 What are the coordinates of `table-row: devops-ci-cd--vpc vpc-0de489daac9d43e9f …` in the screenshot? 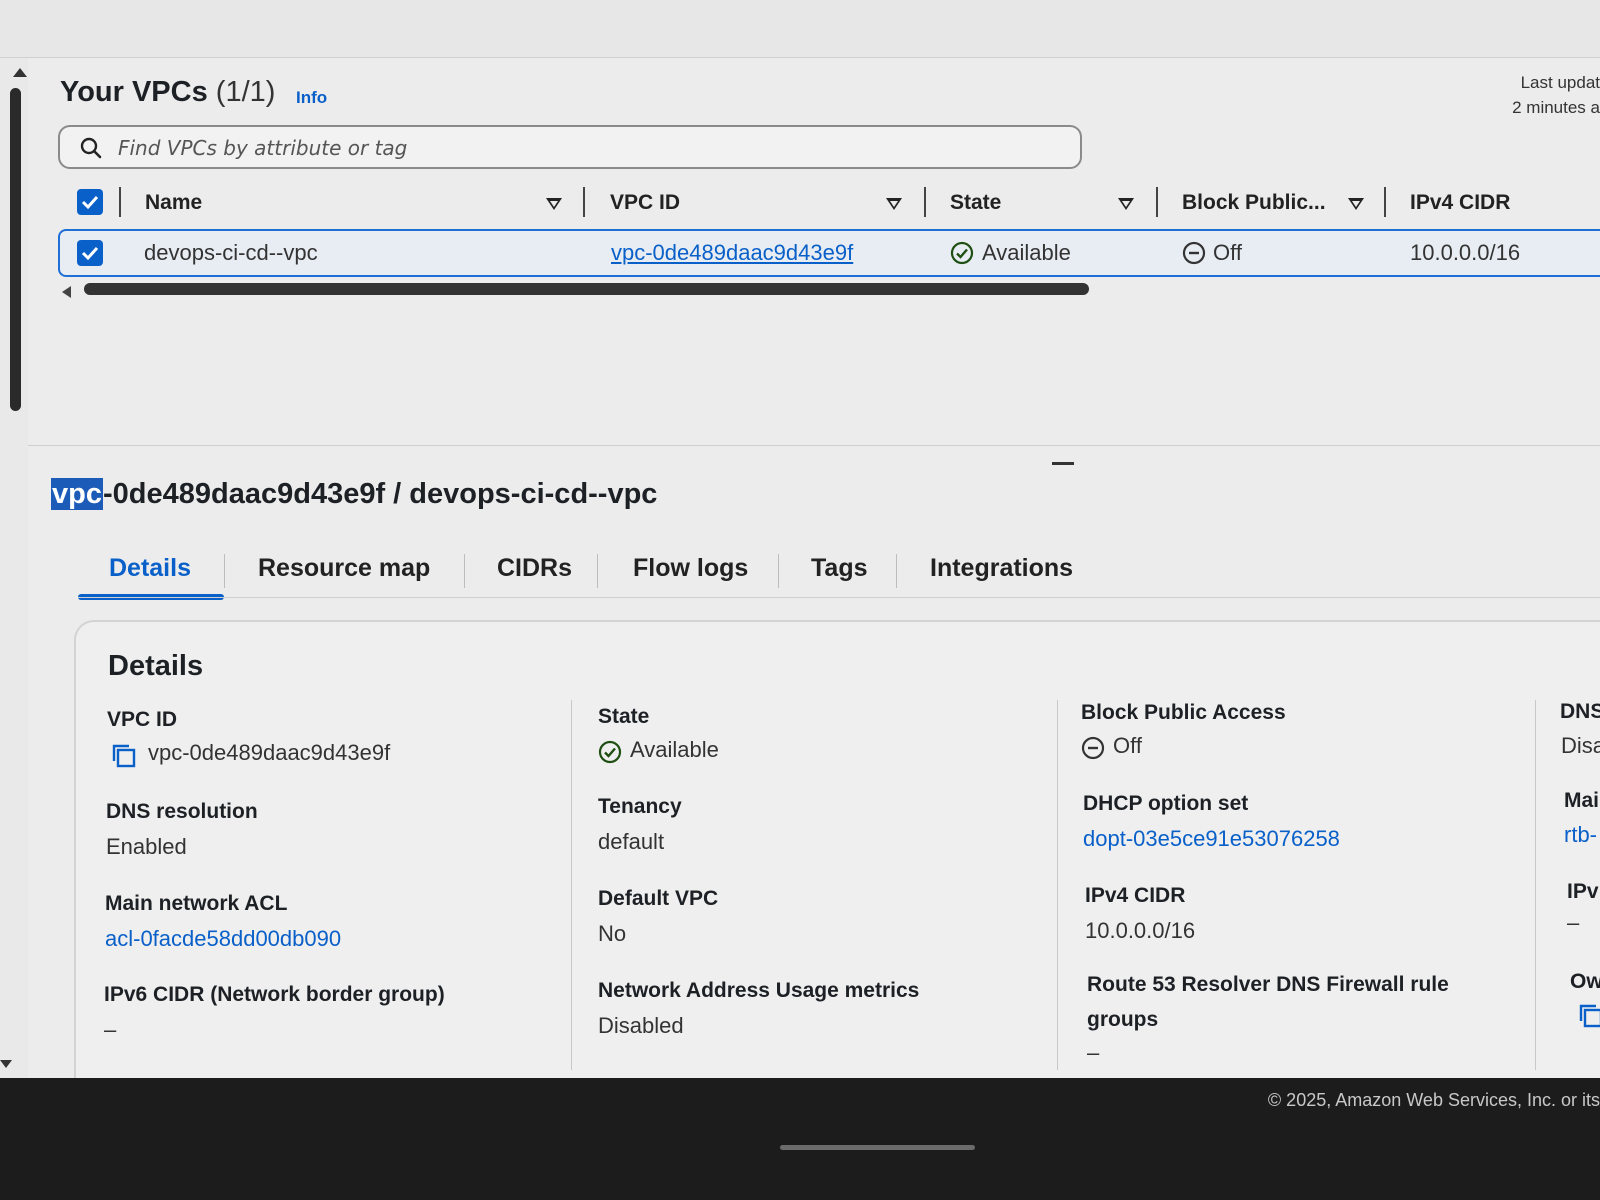 It's located at (829, 253).